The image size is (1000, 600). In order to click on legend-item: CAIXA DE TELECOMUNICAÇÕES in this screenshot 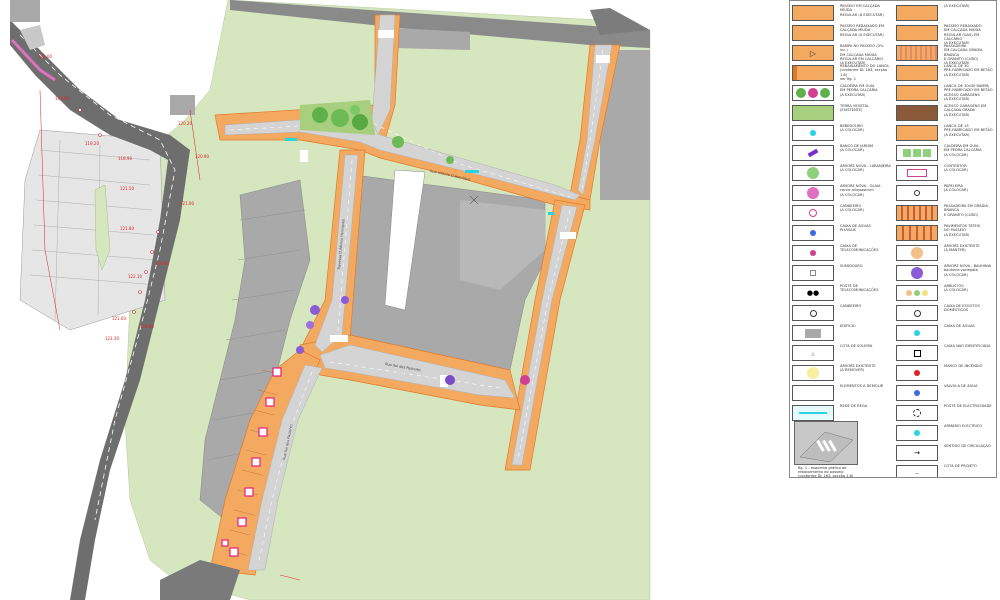, I will do `click(842, 253)`.